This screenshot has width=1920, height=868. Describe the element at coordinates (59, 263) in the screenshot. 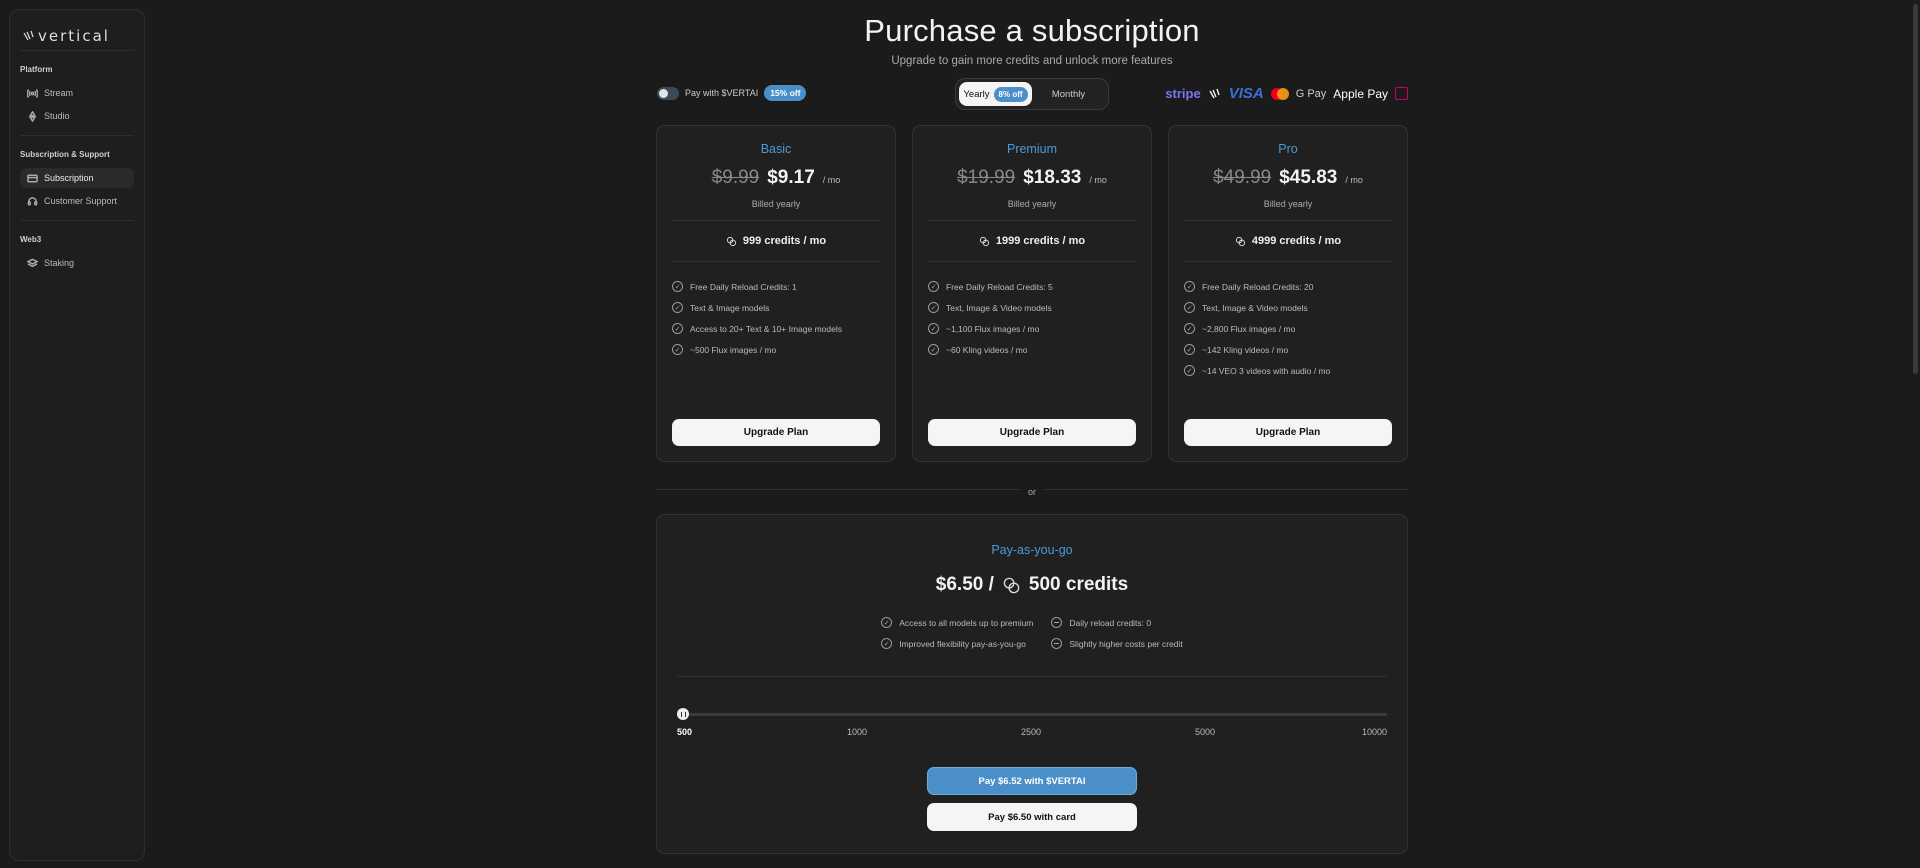

I see `sidebar-item-label: Staking` at that location.